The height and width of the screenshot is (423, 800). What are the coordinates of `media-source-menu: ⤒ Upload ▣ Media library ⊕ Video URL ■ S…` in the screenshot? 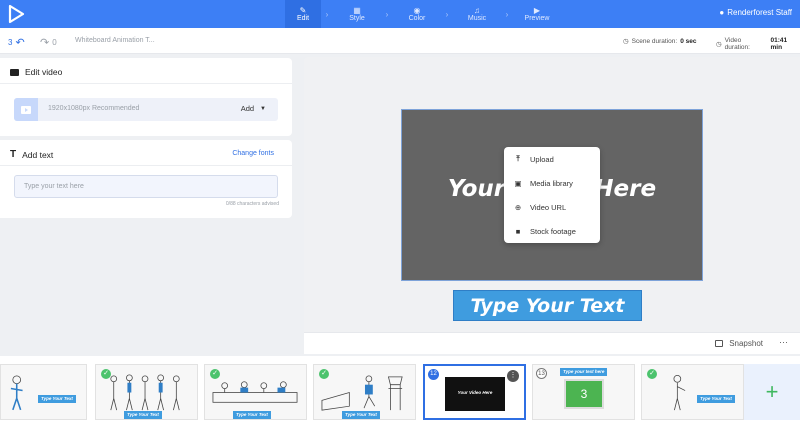 It's located at (552, 195).